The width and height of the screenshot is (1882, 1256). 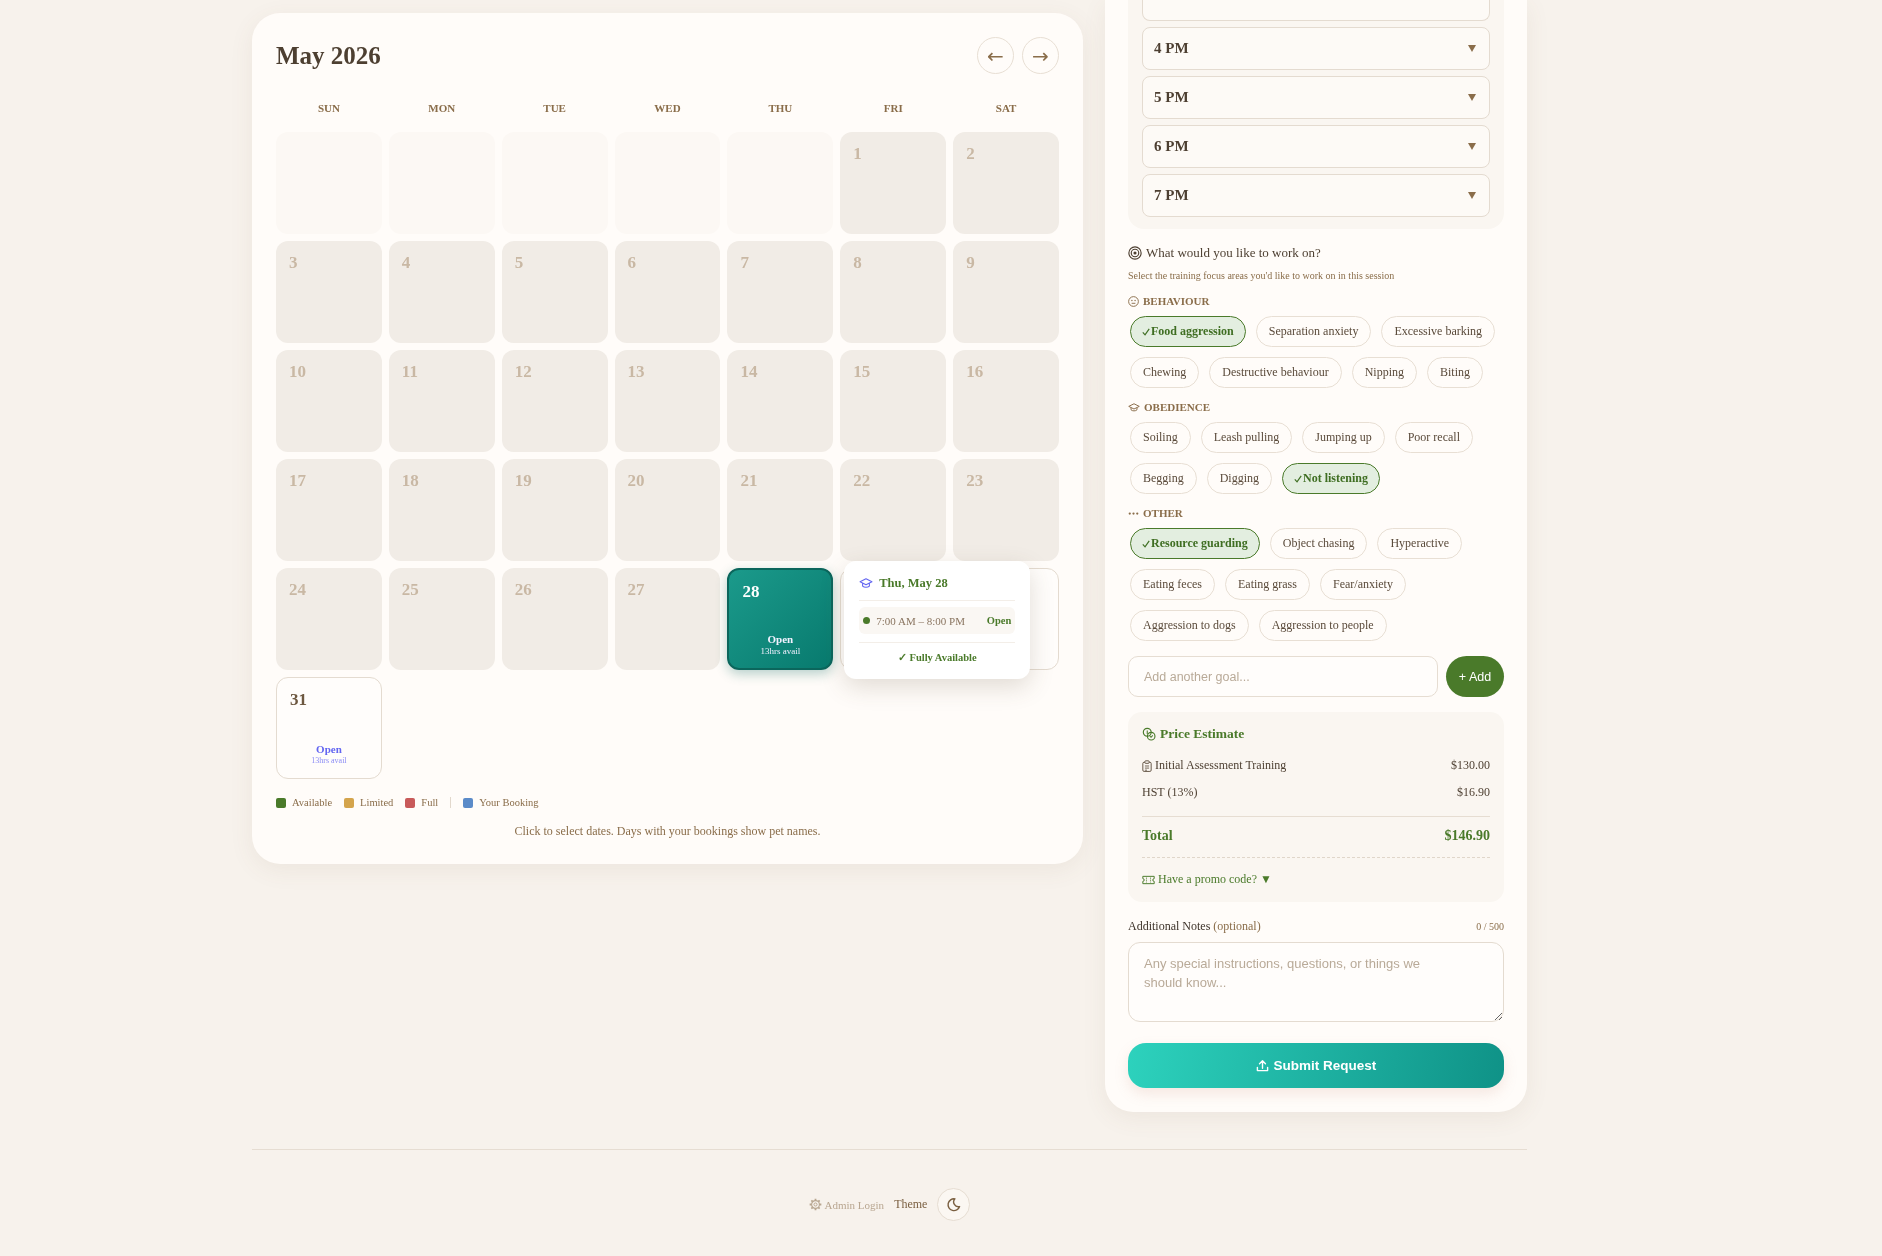 I want to click on goal-chip: Fear/anxiety, so click(x=1362, y=584).